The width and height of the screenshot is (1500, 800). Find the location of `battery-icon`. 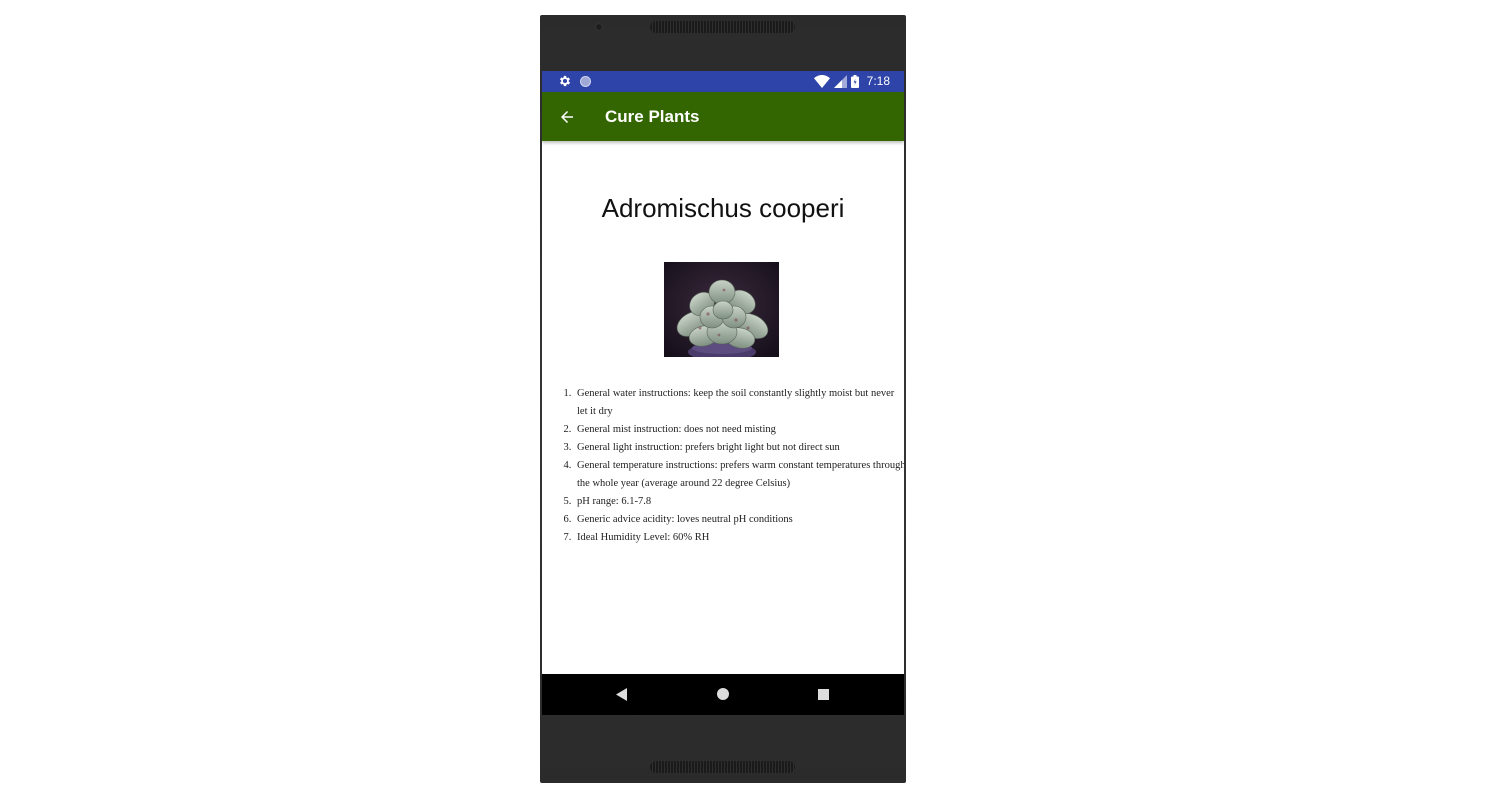

battery-icon is located at coordinates (854, 81).